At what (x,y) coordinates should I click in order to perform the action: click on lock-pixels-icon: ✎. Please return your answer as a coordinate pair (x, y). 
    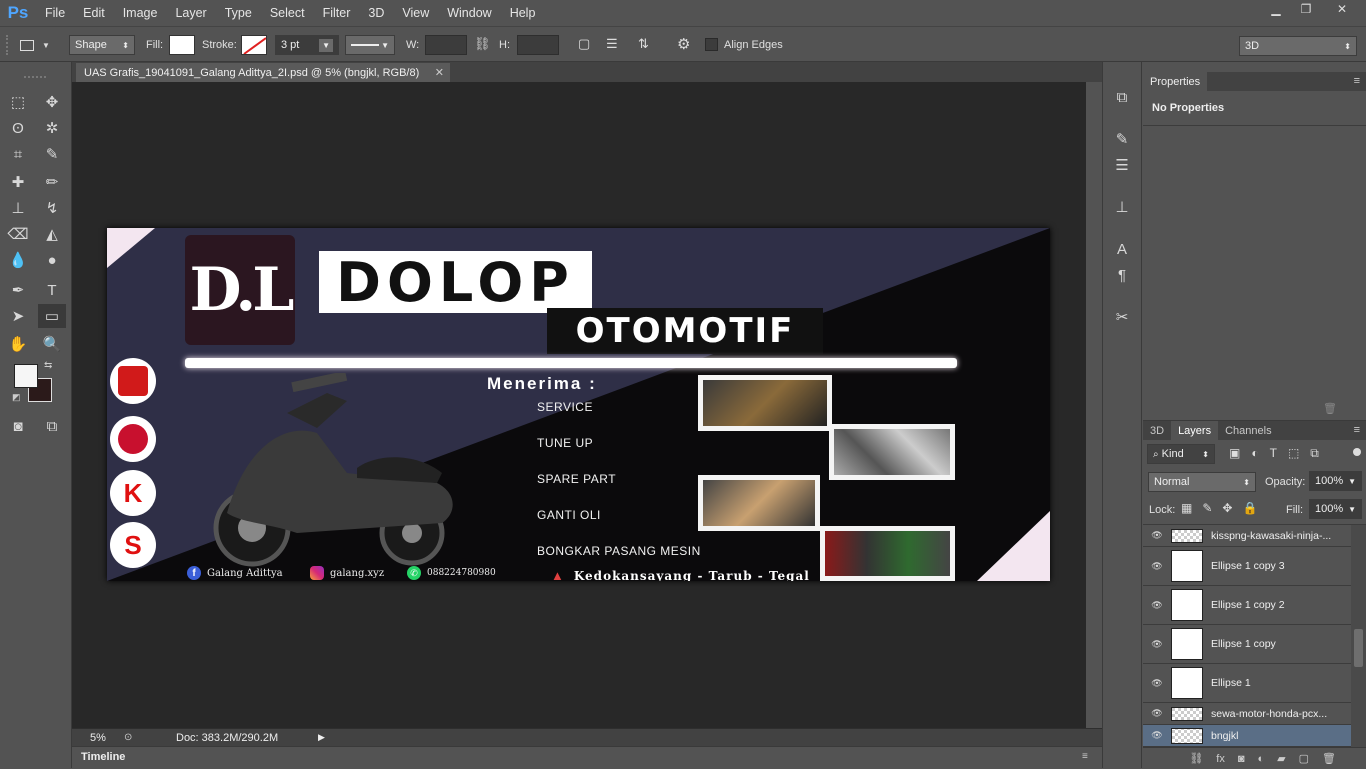
    Looking at the image, I should click on (1207, 508).